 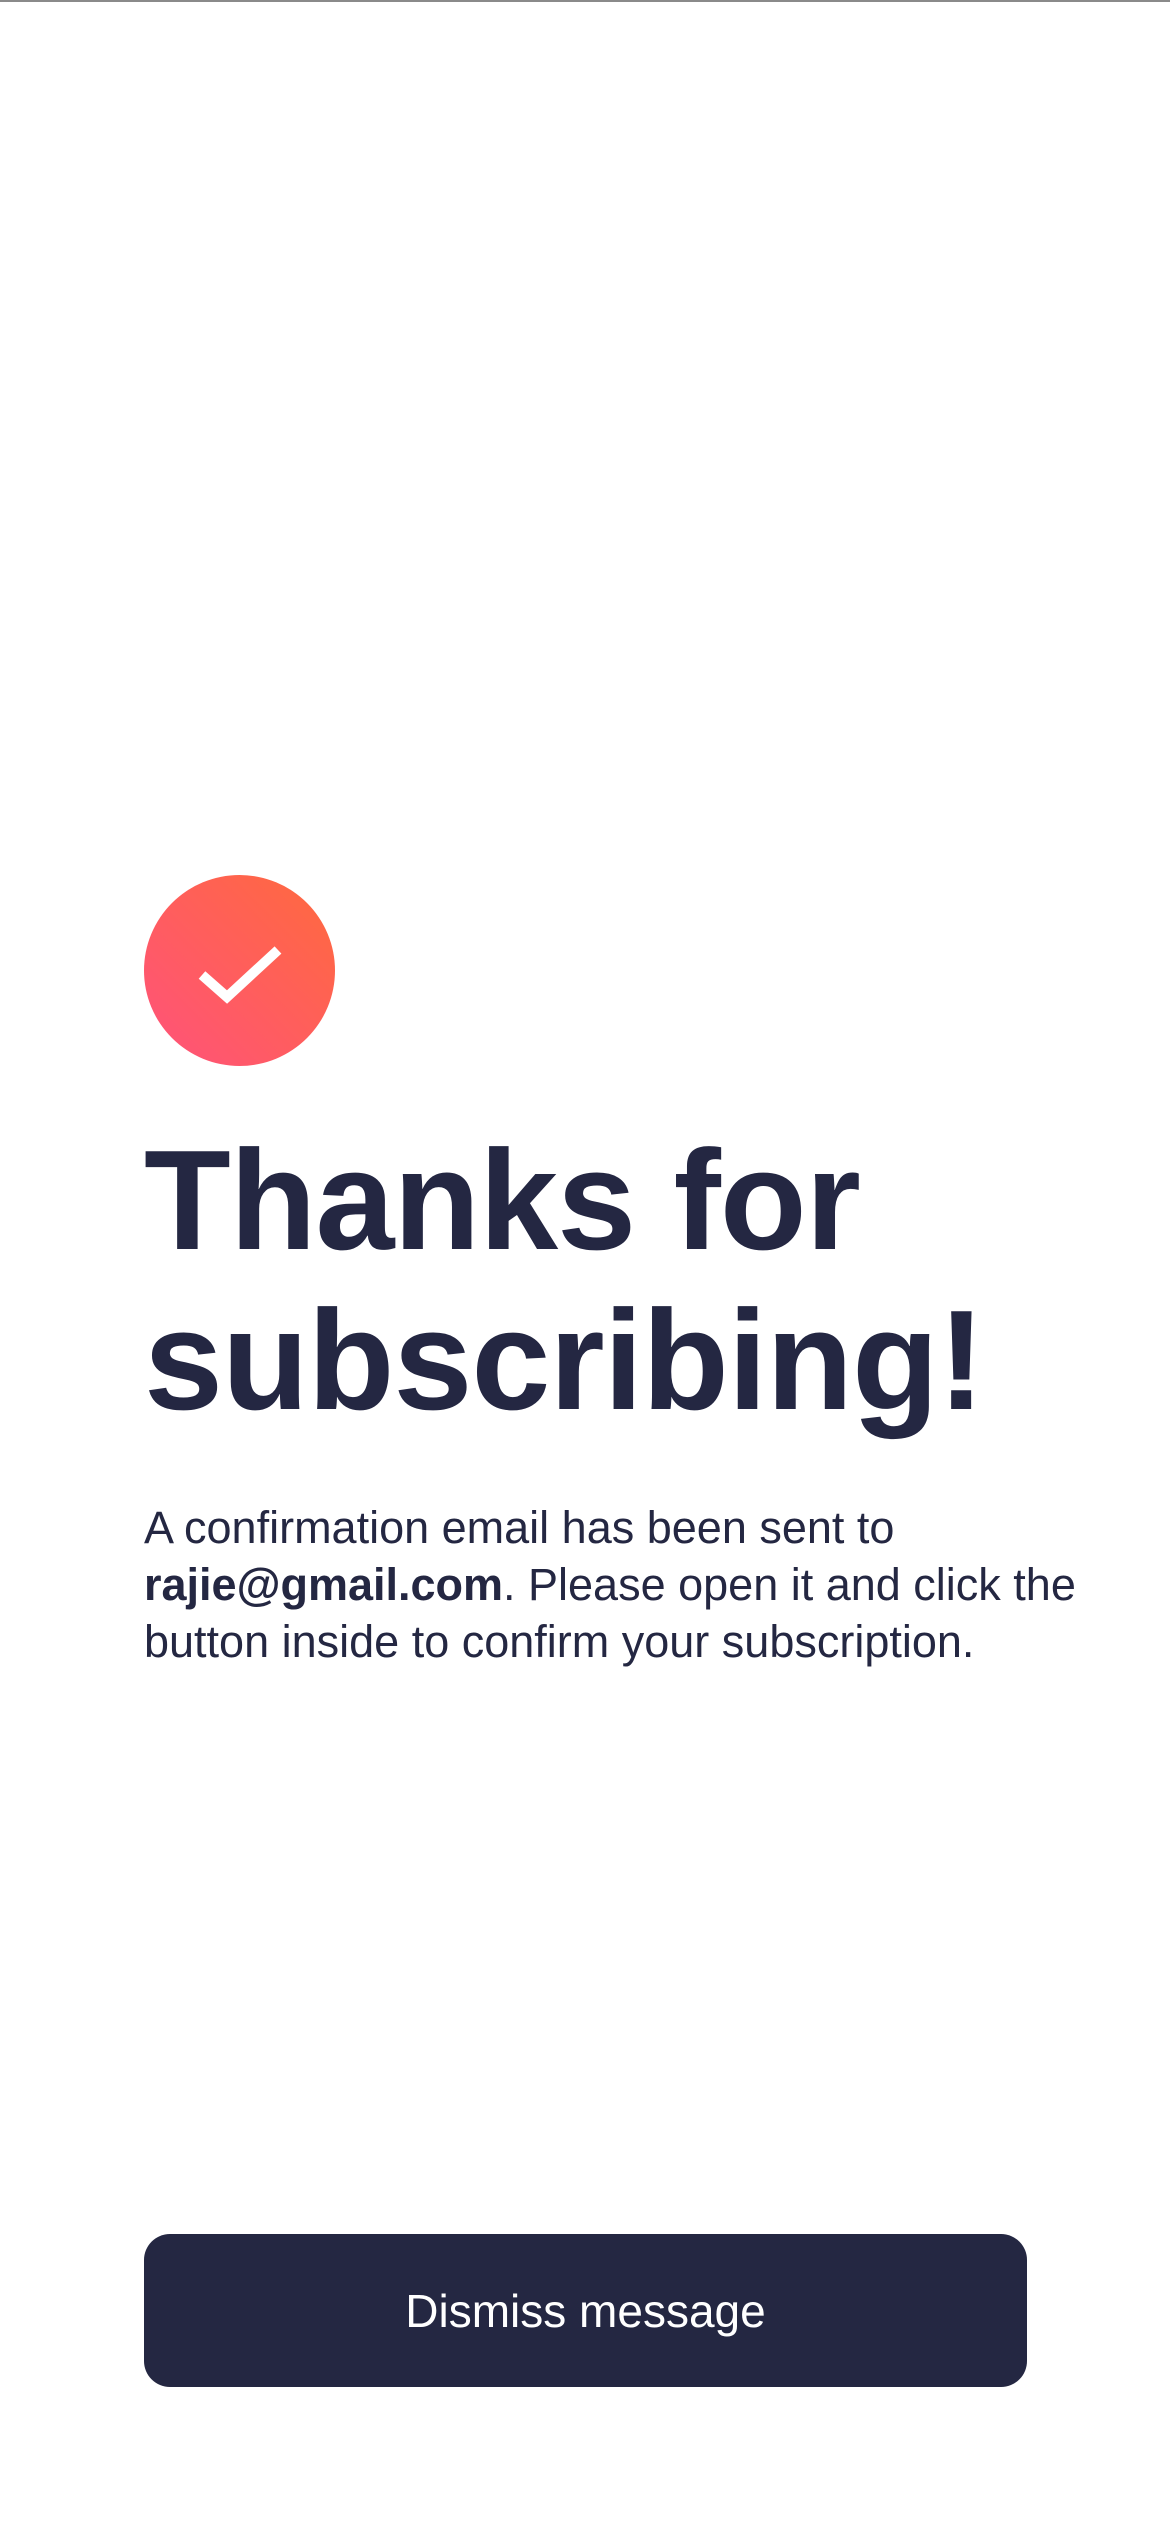 What do you see at coordinates (585, 2310) in the screenshot?
I see `dismiss-message-button: Dismiss message` at bounding box center [585, 2310].